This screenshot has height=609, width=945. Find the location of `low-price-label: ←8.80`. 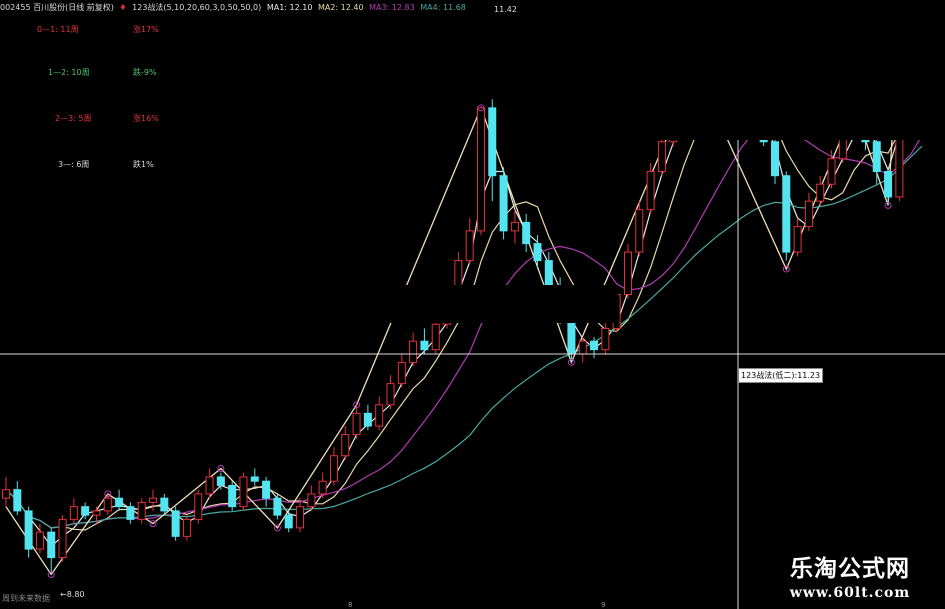

low-price-label: ←8.80 is located at coordinates (72, 594).